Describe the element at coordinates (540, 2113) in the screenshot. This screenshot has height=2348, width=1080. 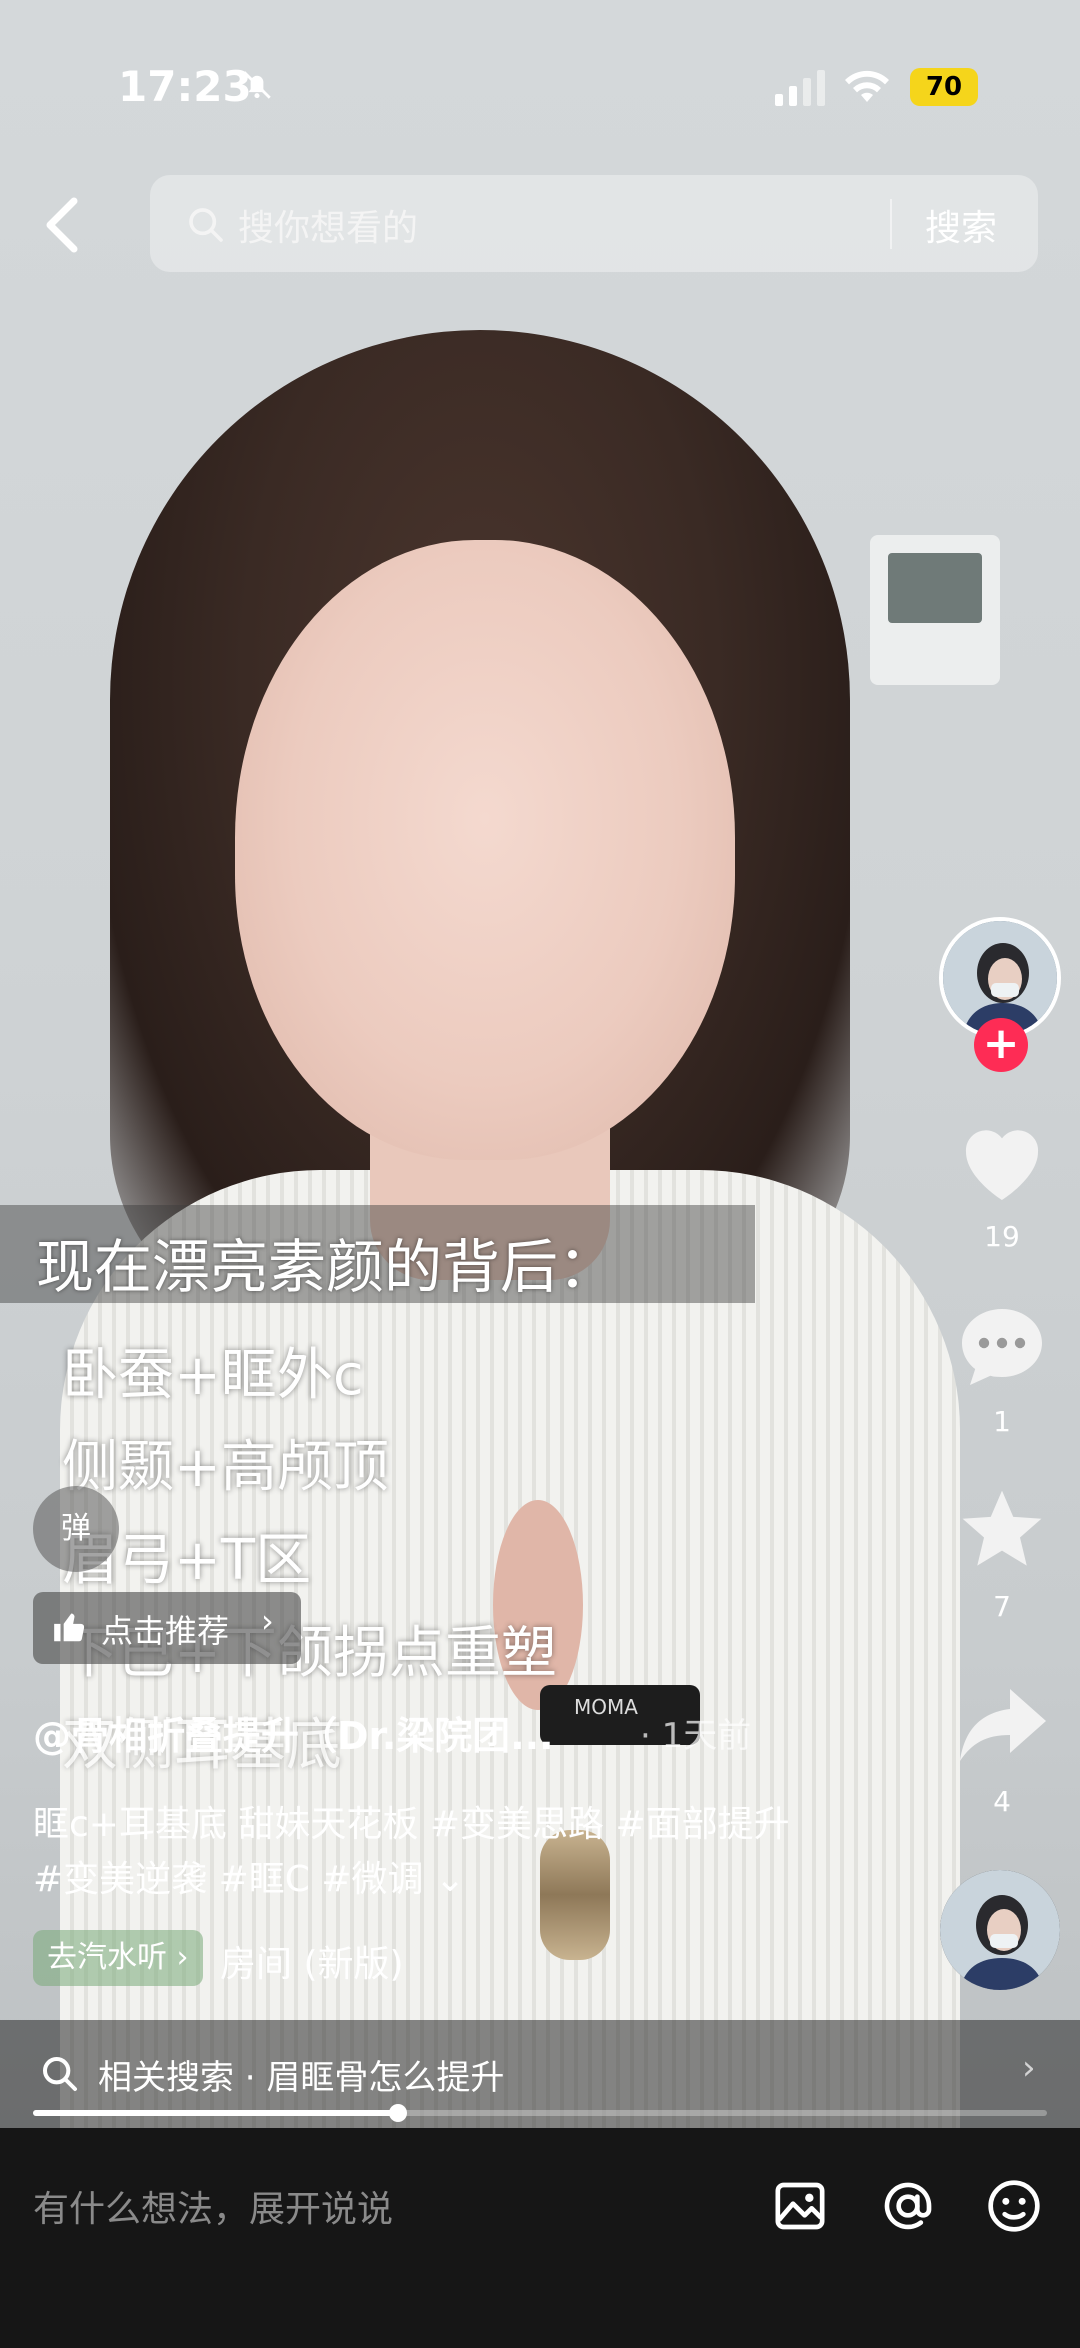
I see `video-progress-bar` at that location.